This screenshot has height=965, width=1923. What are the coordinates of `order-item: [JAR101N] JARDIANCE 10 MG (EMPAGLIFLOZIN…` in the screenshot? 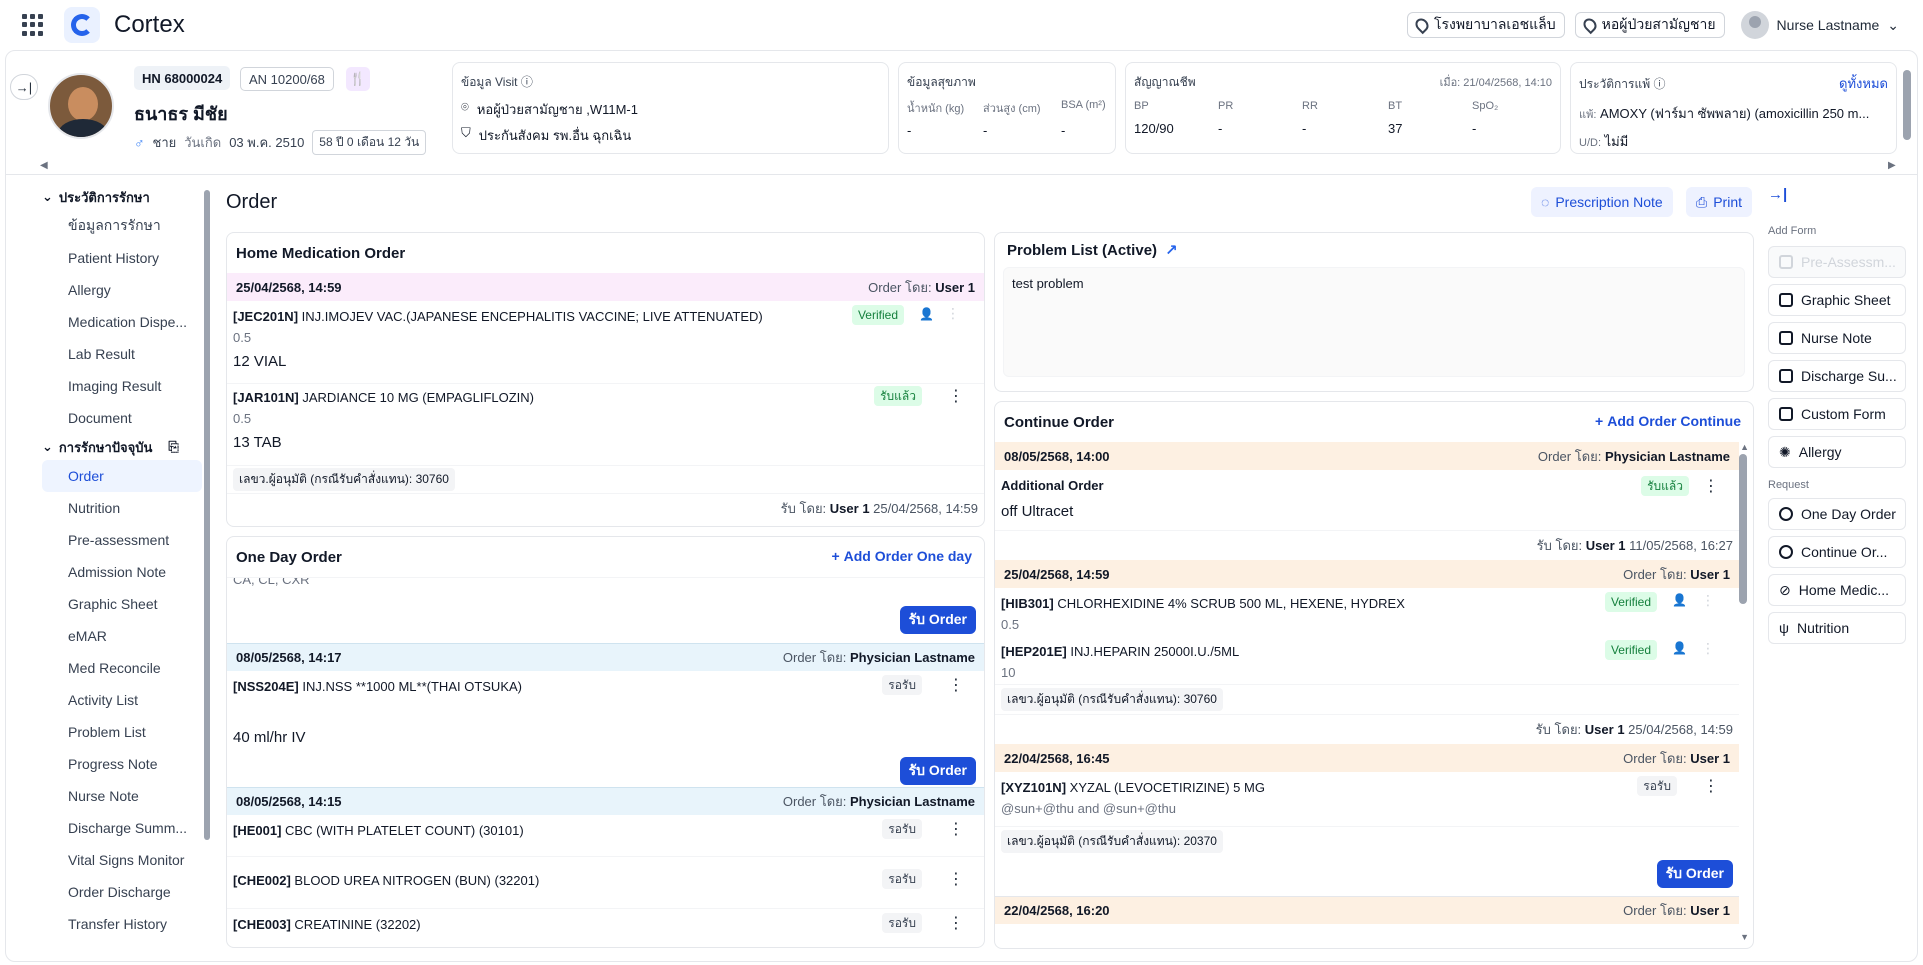 It's located at (605, 424).